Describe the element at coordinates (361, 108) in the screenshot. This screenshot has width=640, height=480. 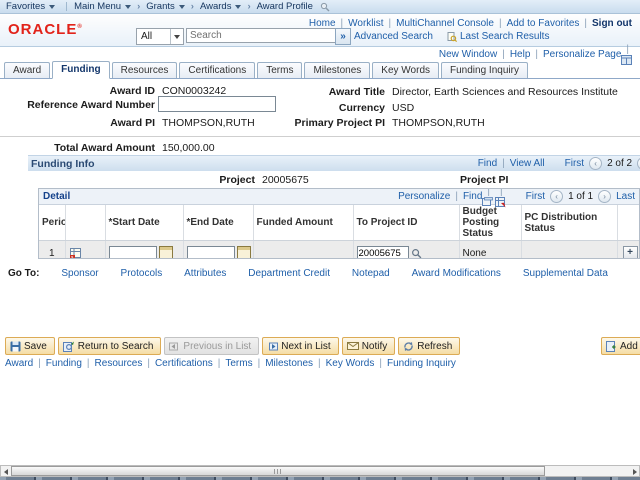
I see `currency-label: Currency` at that location.